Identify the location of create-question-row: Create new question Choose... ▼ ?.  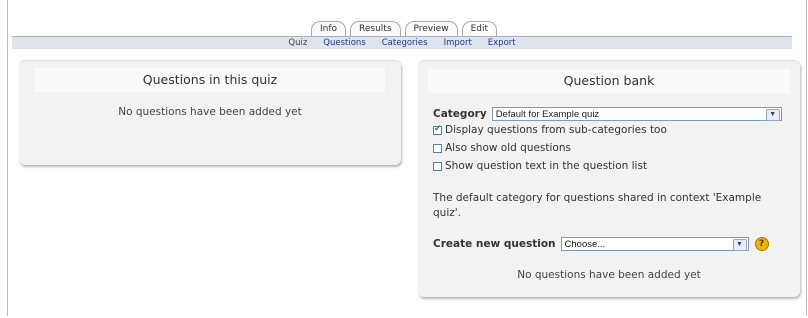
(601, 244).